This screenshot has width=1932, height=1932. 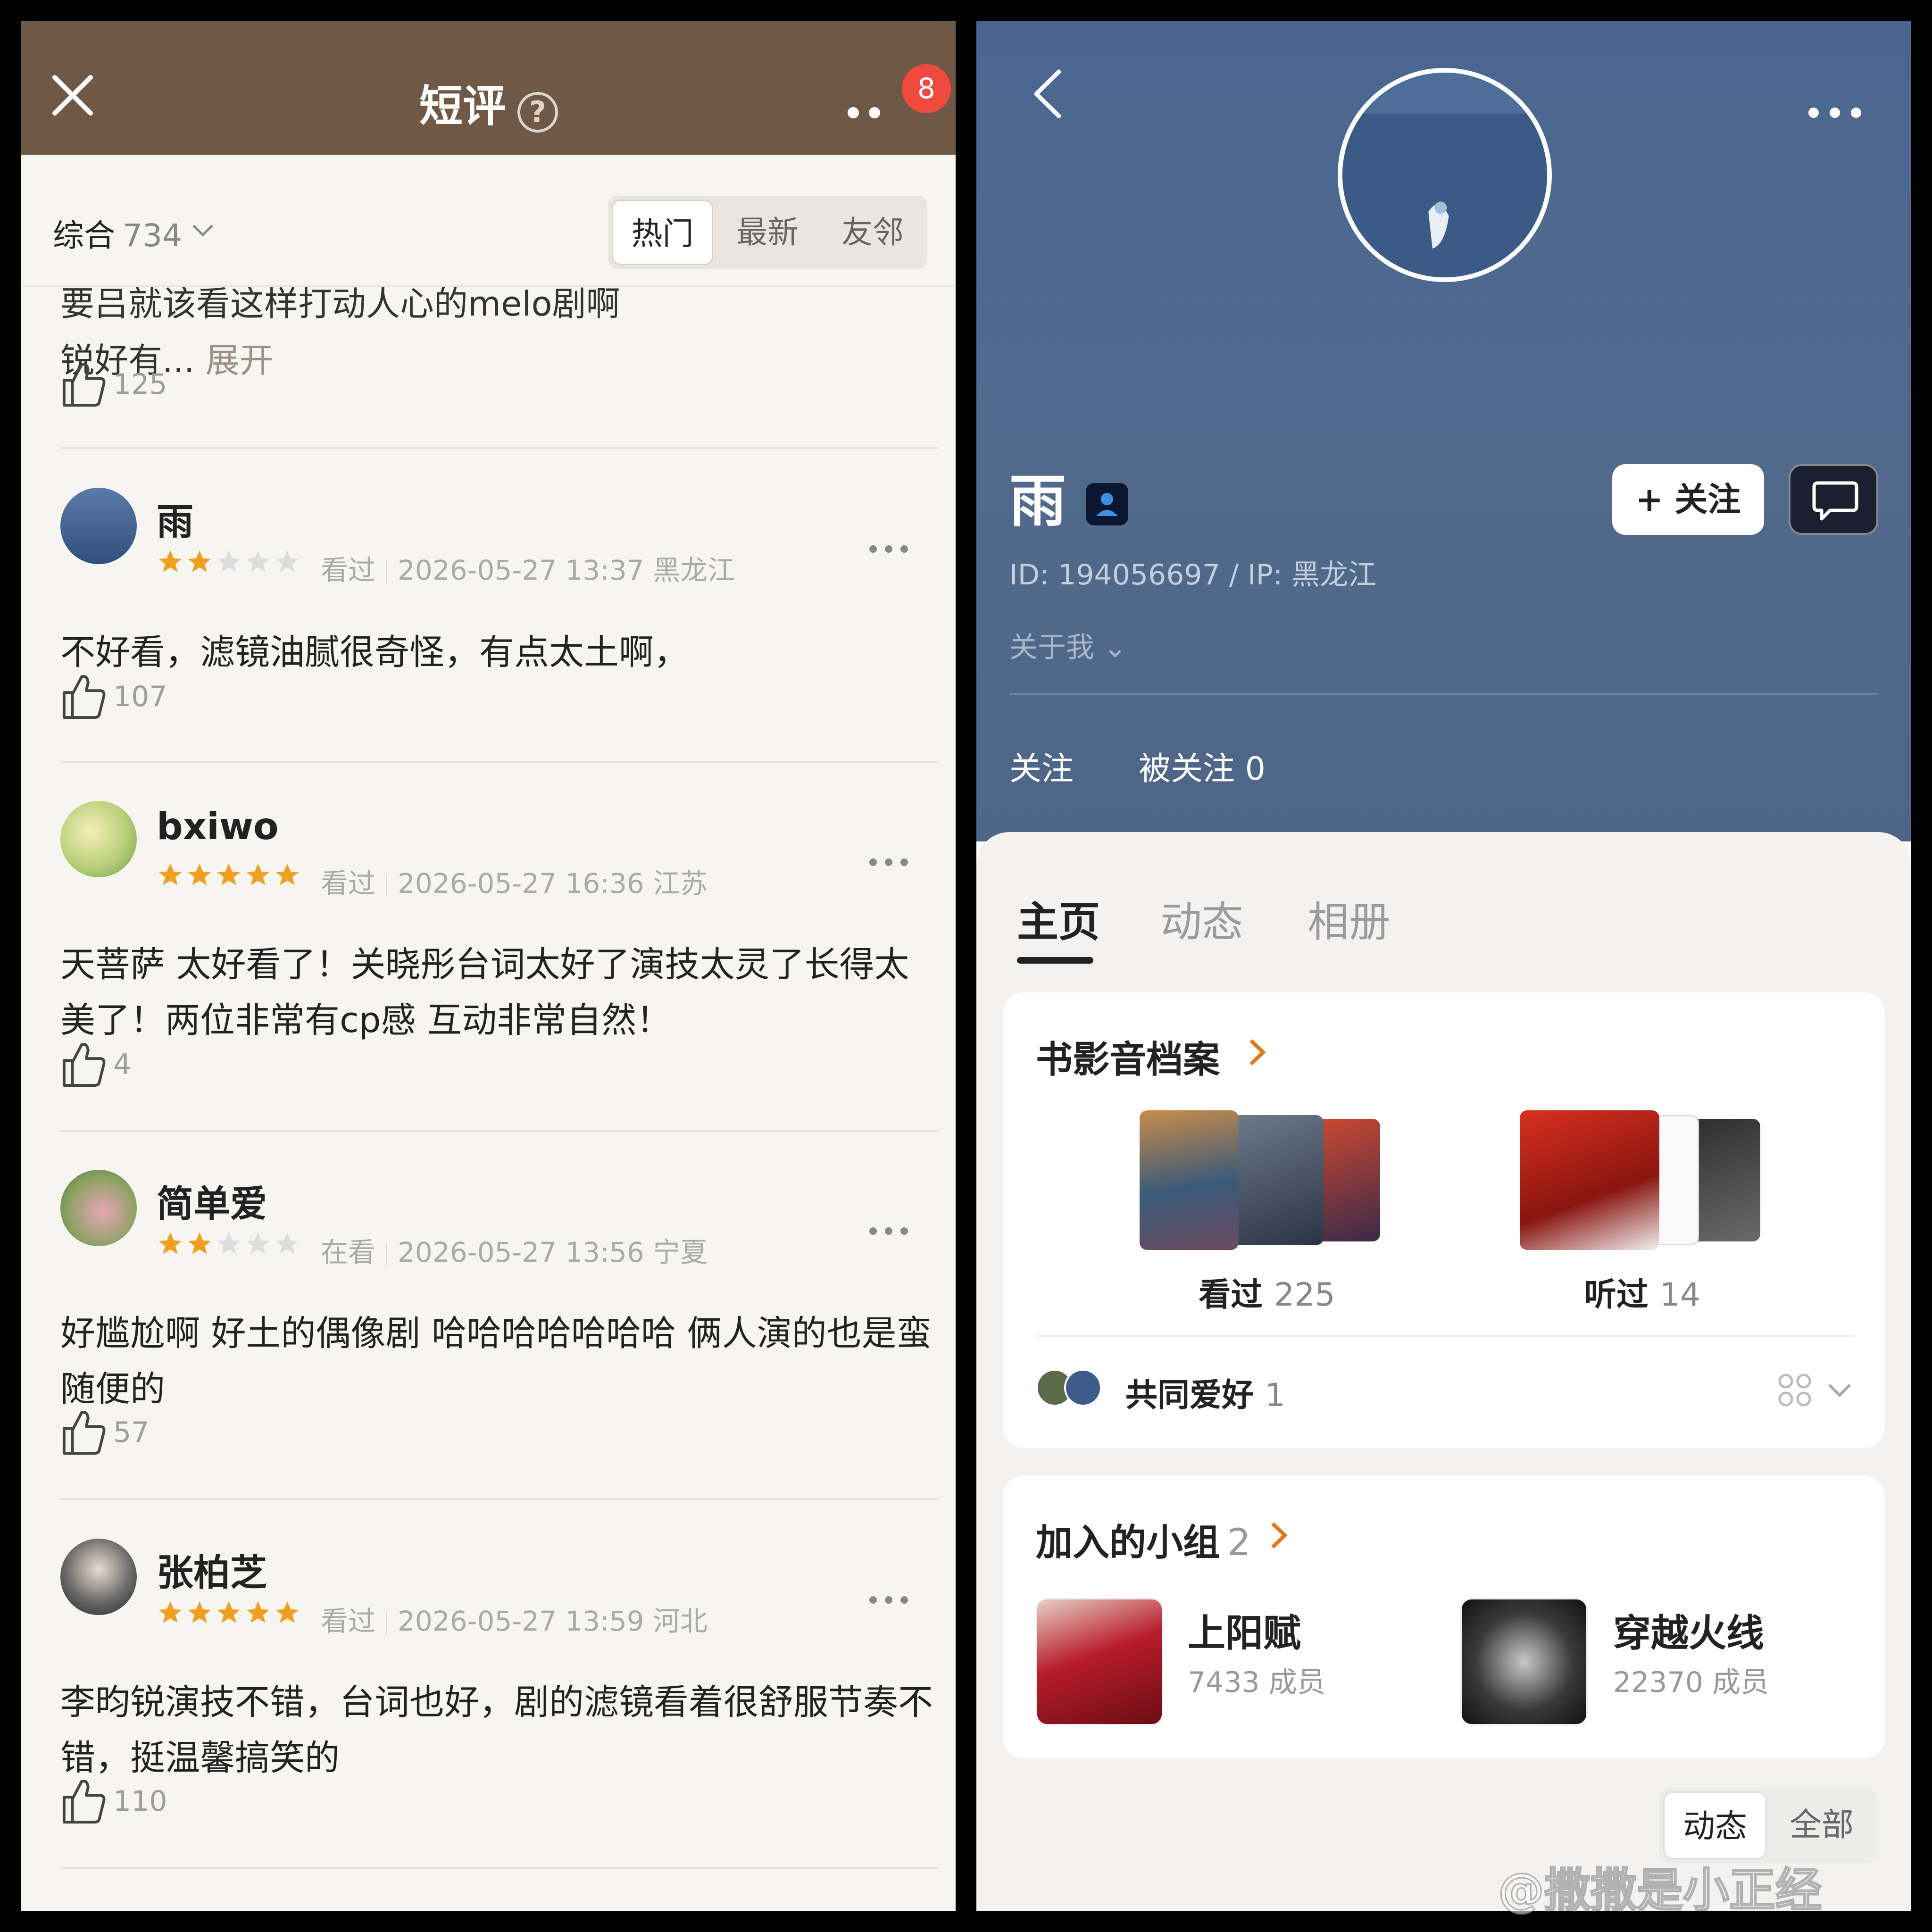 I want to click on watched-label: 看过 225, so click(x=1267, y=1292).